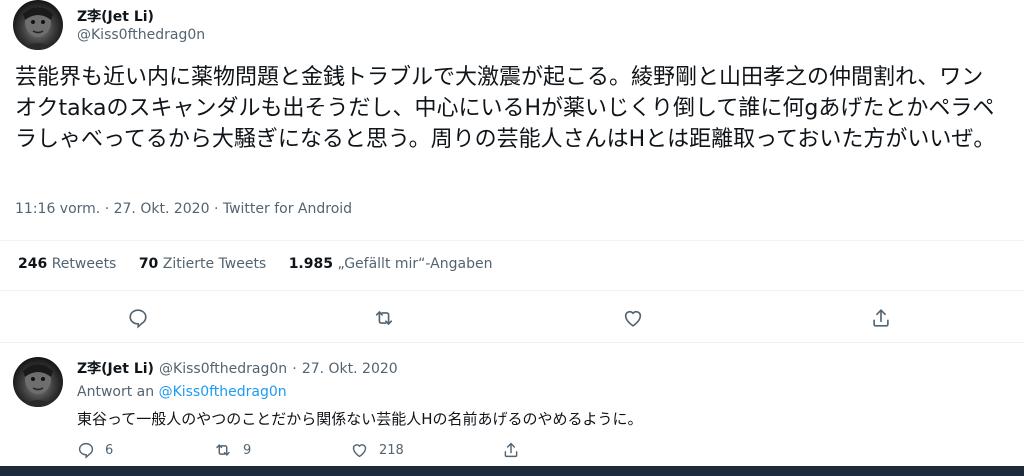 Image resolution: width=1024 pixels, height=476 pixels. What do you see at coordinates (360, 419) in the screenshot?
I see `reply-text: 東谷って一般人のやつのことだから関係ない芸能人Hの名前あげるのやめるように。` at bounding box center [360, 419].